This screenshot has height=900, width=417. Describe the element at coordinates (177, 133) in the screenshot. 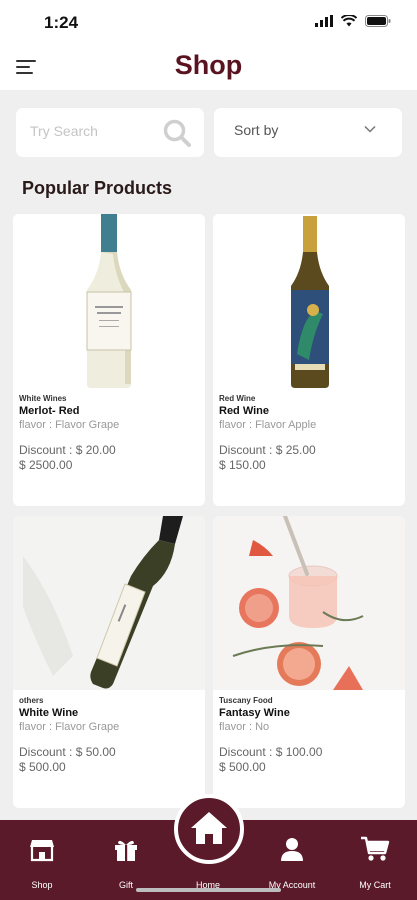

I see `search-icon` at that location.